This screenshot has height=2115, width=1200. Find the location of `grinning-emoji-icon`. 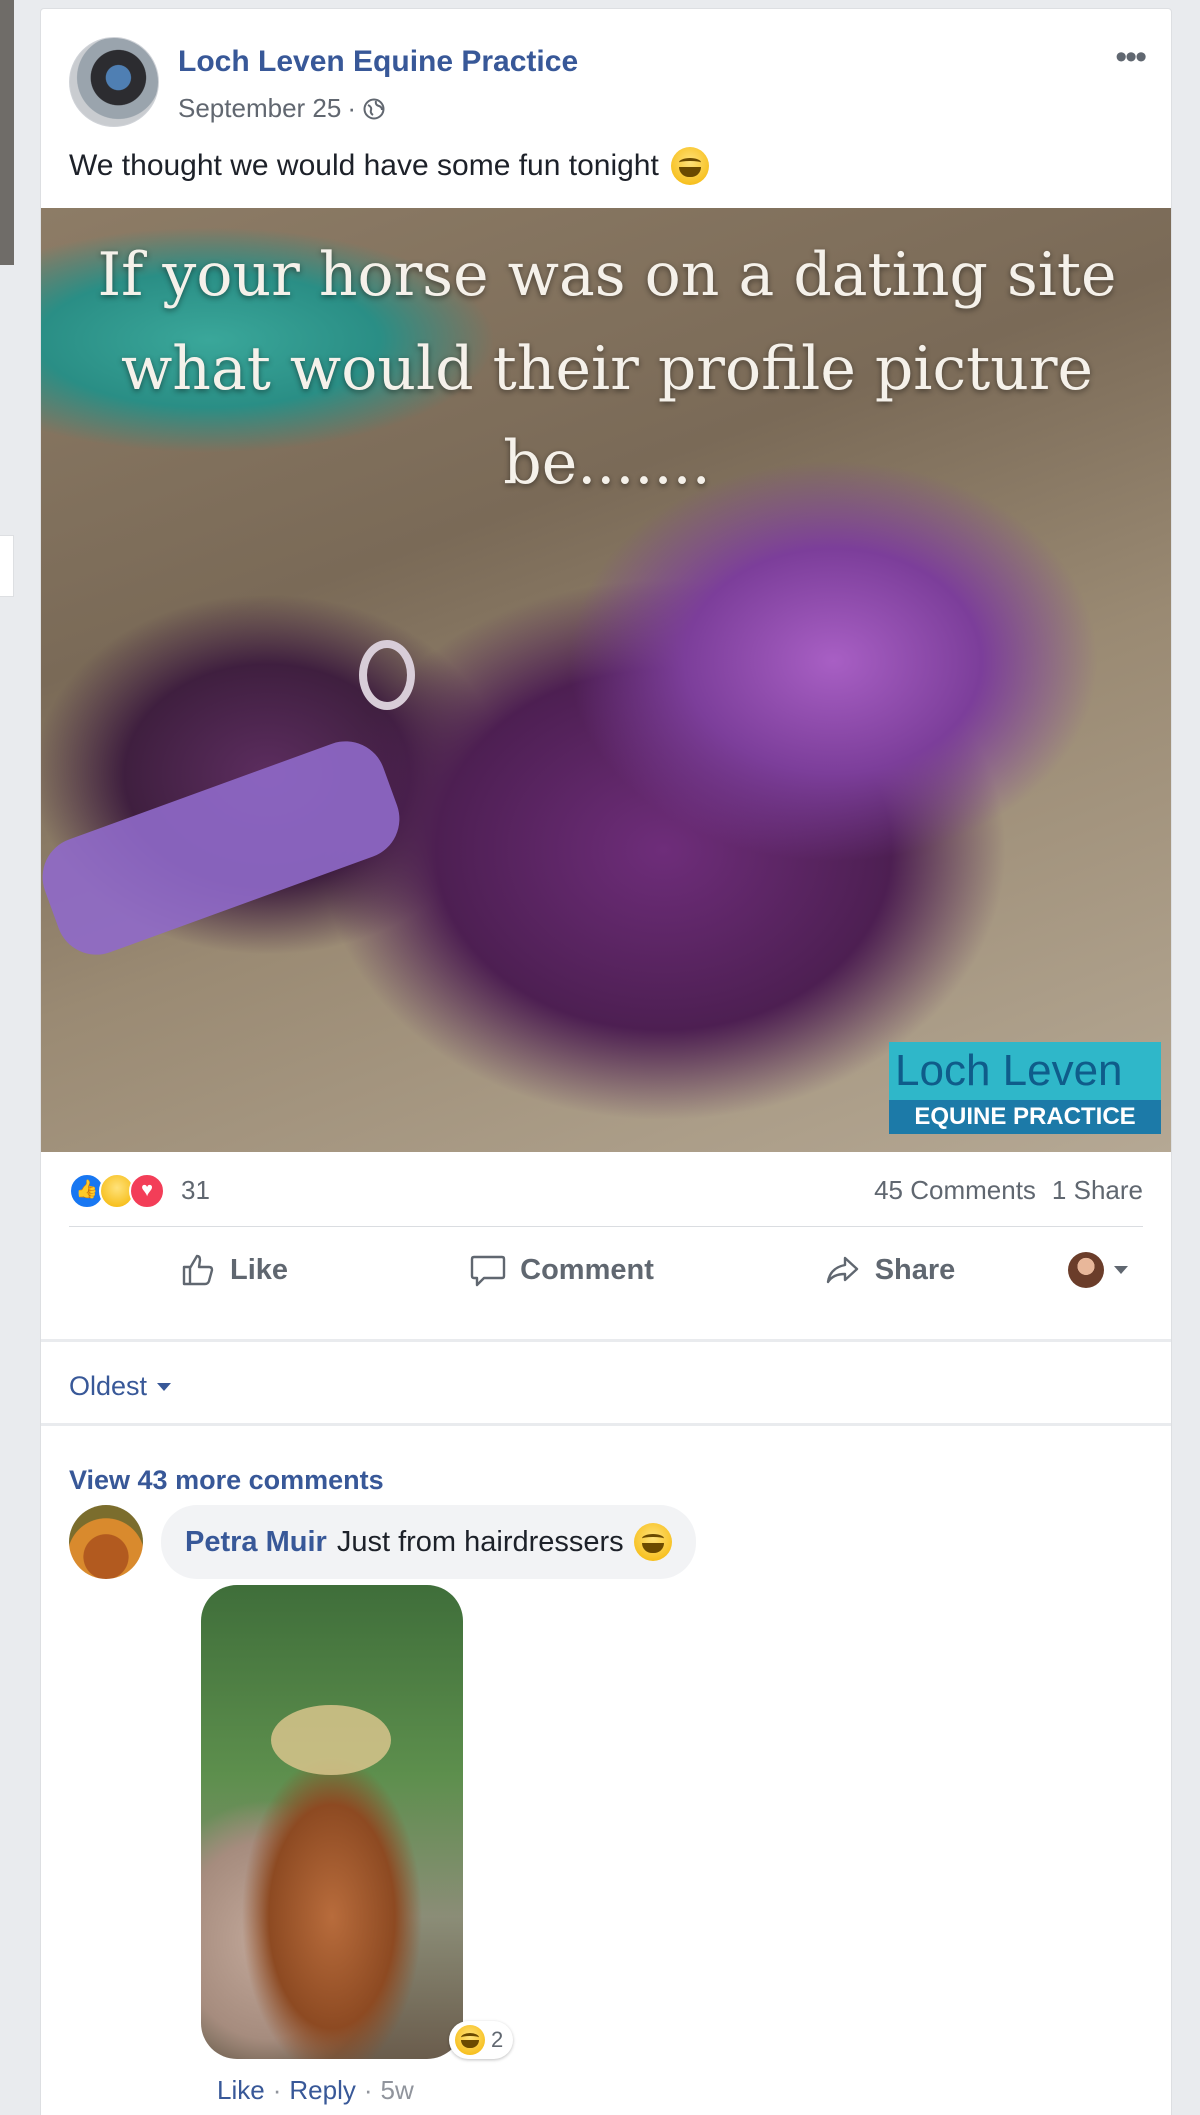

grinning-emoji-icon is located at coordinates (689, 166).